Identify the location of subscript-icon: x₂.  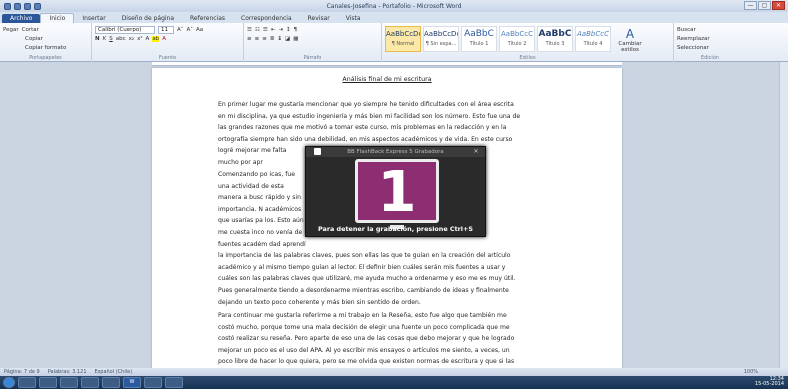
(131, 39).